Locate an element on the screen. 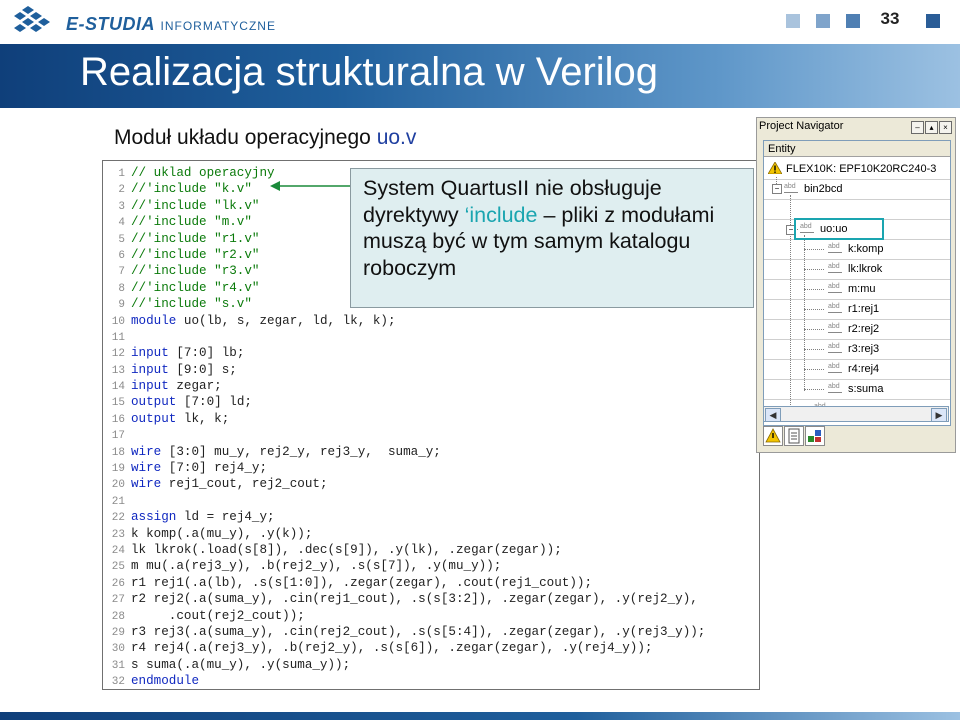 The height and width of the screenshot is (720, 960). tree-item-child: abd m:mu is located at coordinates (840, 289).